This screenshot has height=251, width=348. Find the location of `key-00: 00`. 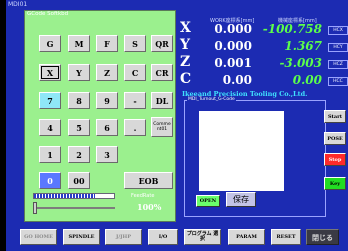

key-00: 00 is located at coordinates (79, 180).